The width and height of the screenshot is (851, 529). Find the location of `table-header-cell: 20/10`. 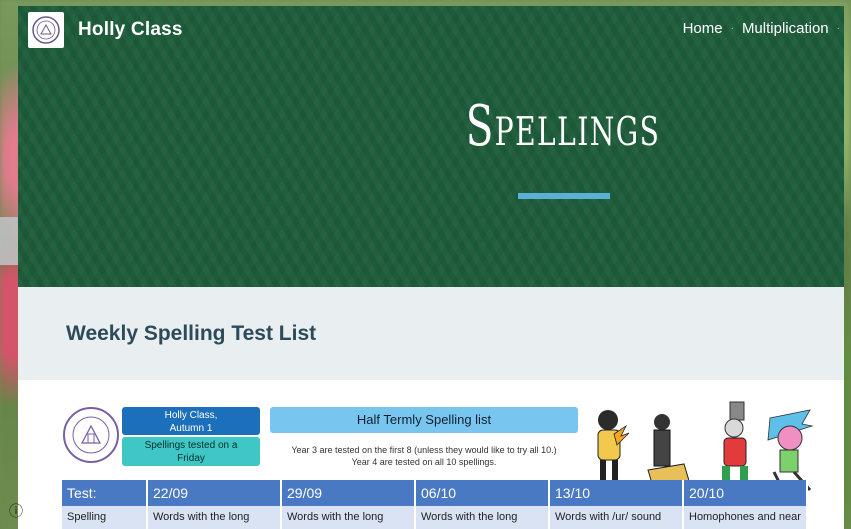

table-header-cell: 20/10 is located at coordinates (745, 493).